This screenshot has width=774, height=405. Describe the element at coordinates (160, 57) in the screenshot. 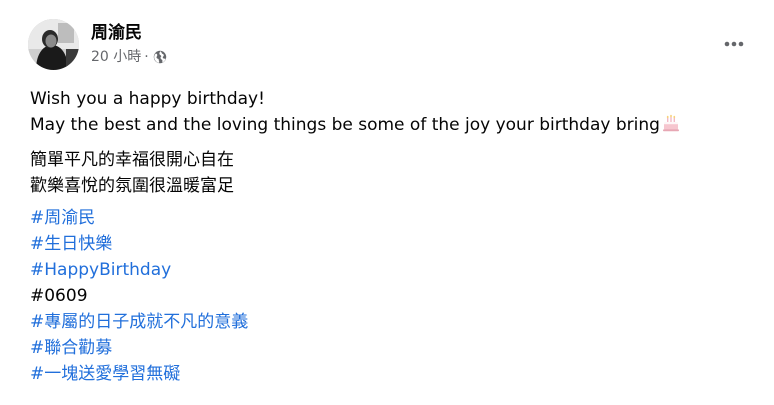

I see `globe-icon` at that location.